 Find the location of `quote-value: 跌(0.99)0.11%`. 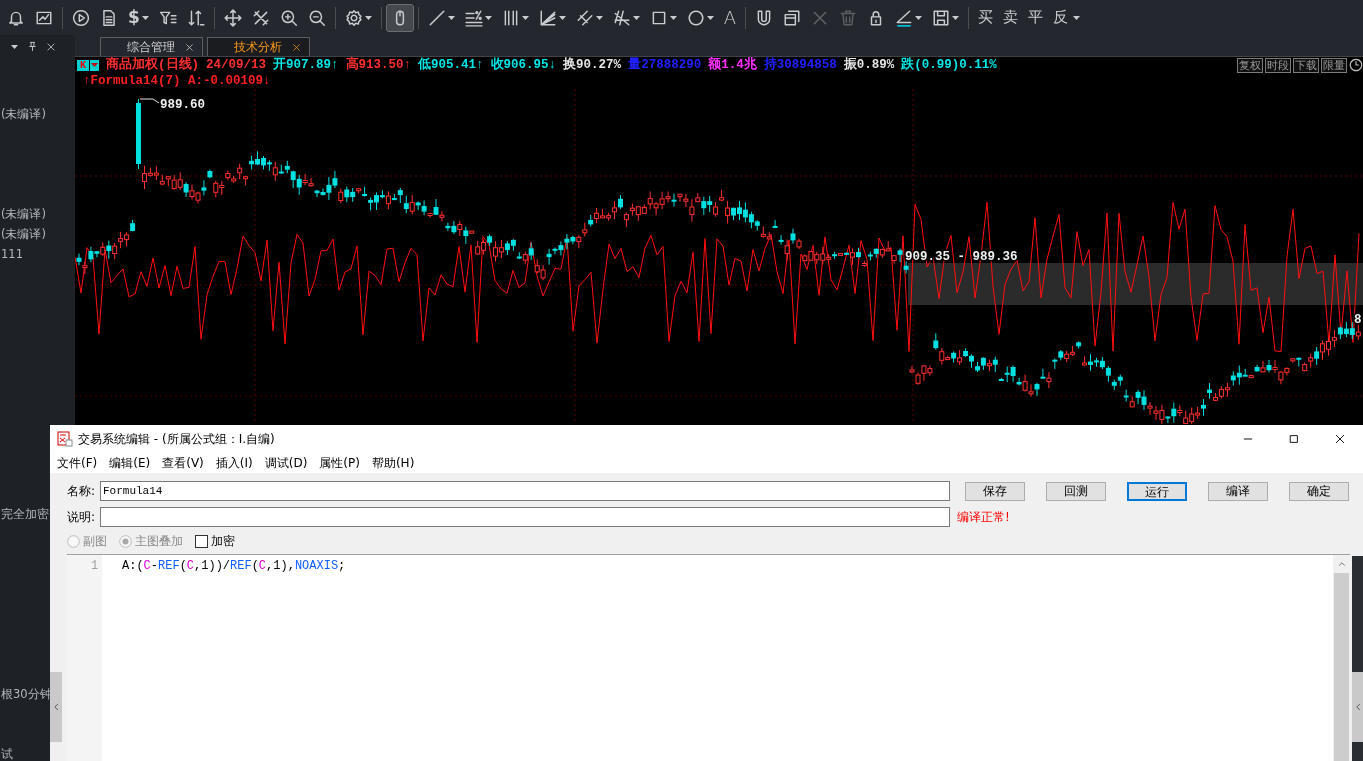

quote-value: 跌(0.99)0.11% is located at coordinates (949, 65).